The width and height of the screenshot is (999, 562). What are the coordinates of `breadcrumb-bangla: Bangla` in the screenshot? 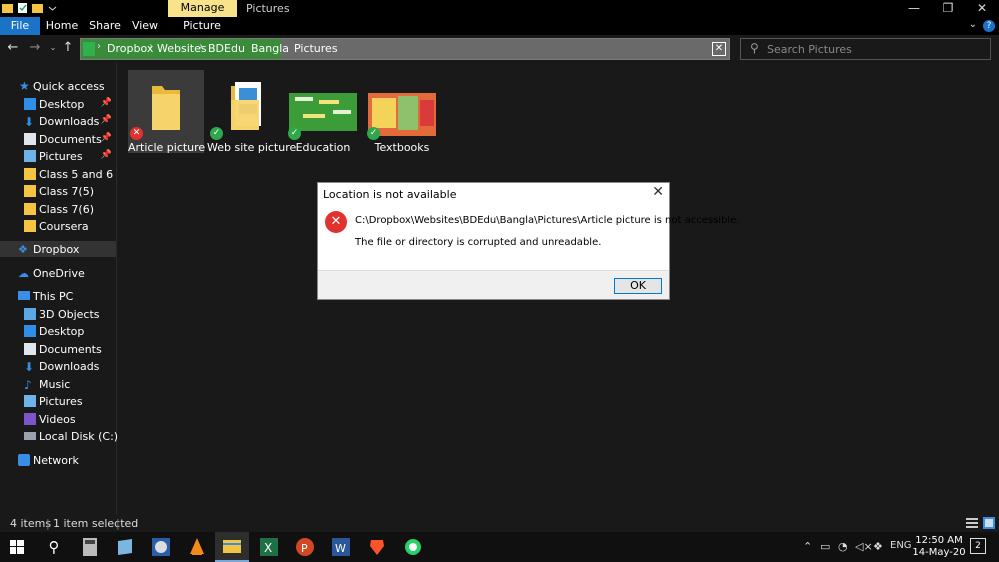 It's located at (270, 48).